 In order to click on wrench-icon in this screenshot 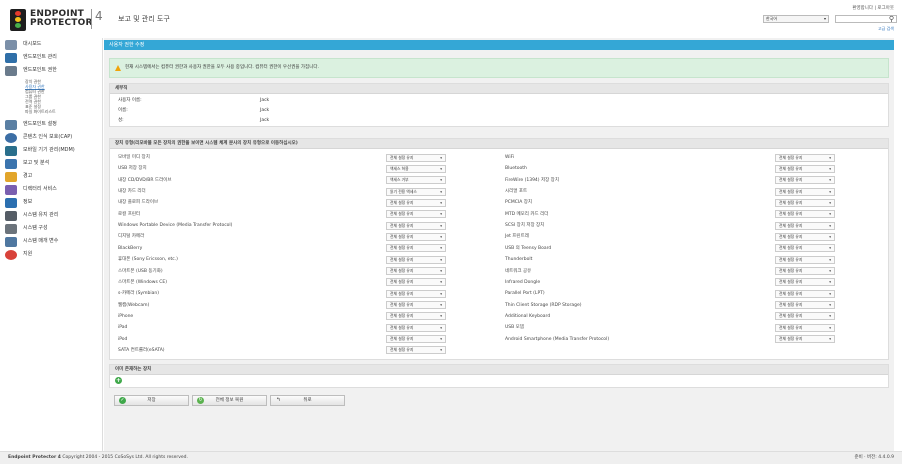, I will do `click(11, 216)`.